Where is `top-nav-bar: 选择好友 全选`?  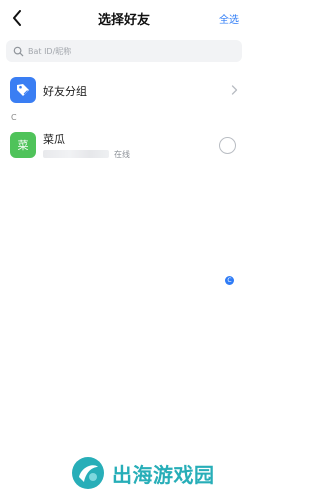
top-nav-bar: 选择好友 全选 is located at coordinates (124, 18).